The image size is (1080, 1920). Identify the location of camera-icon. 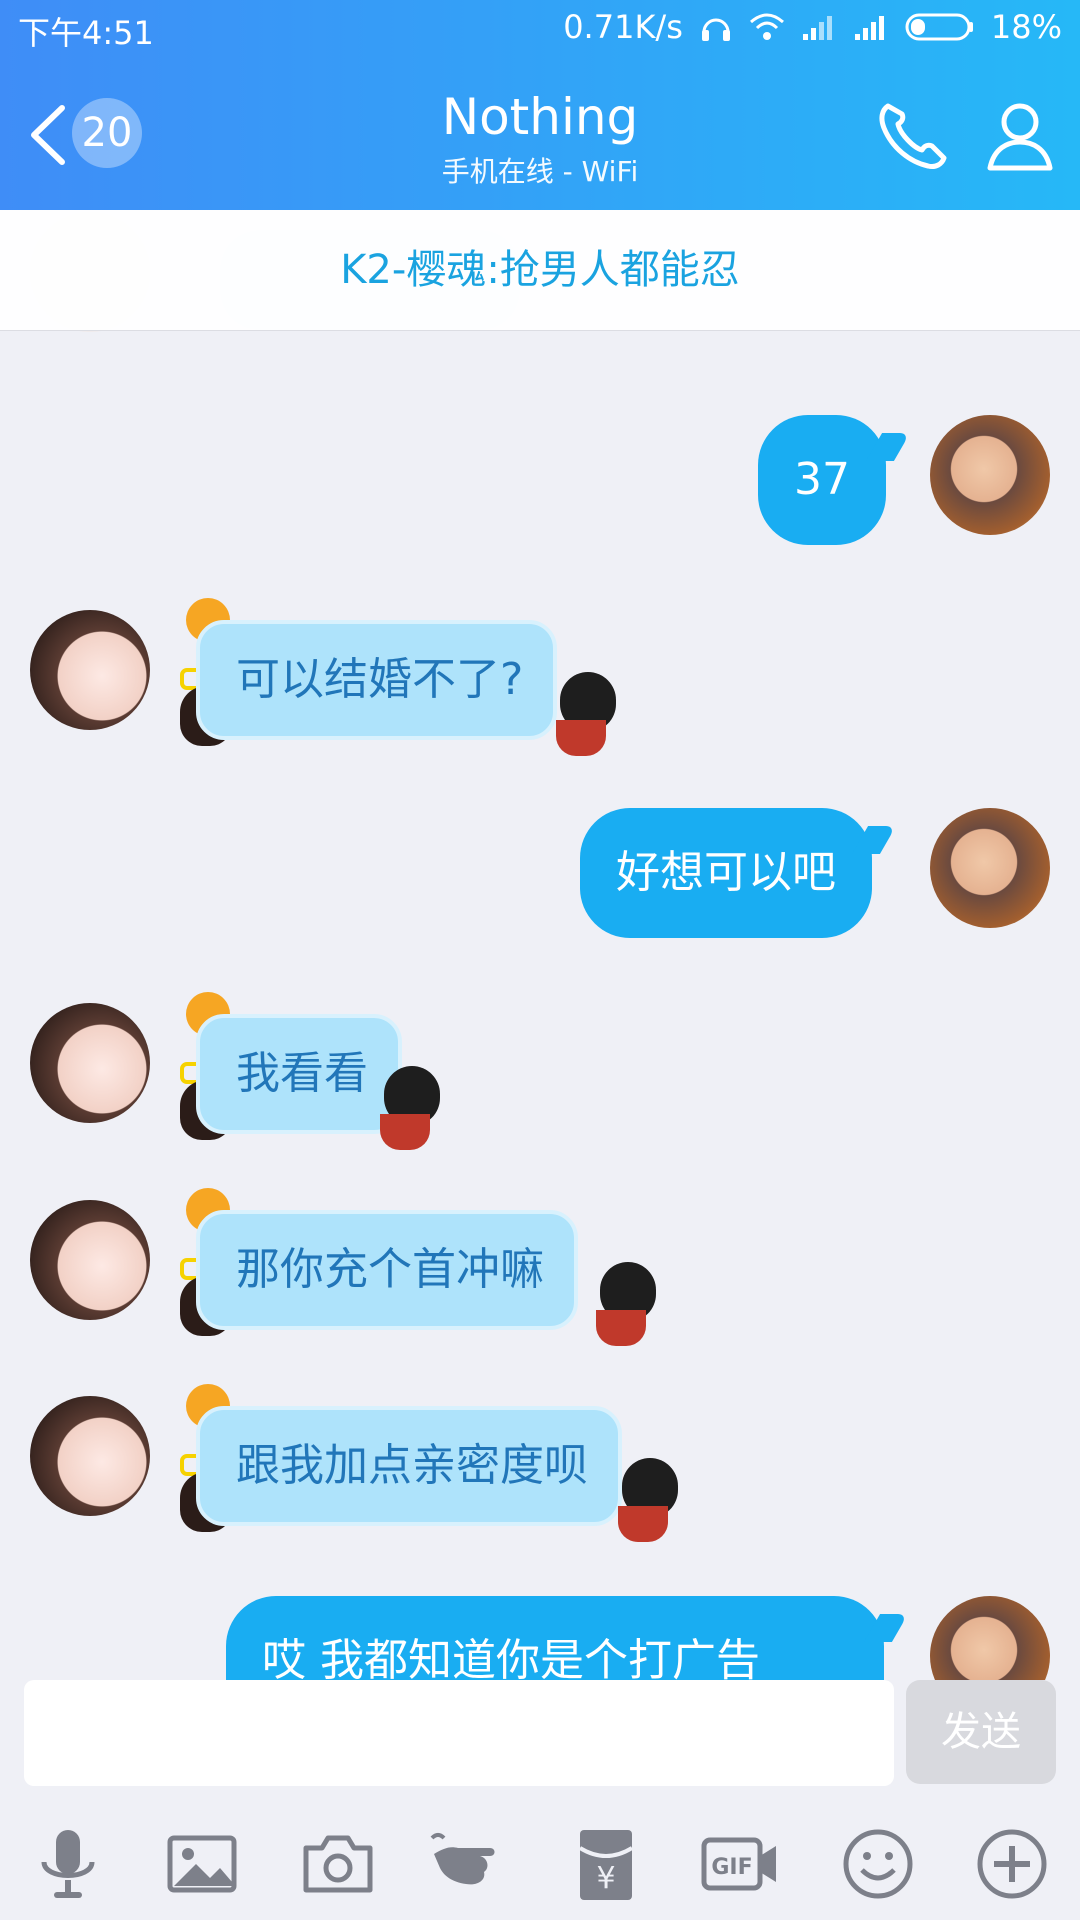
(338, 1864).